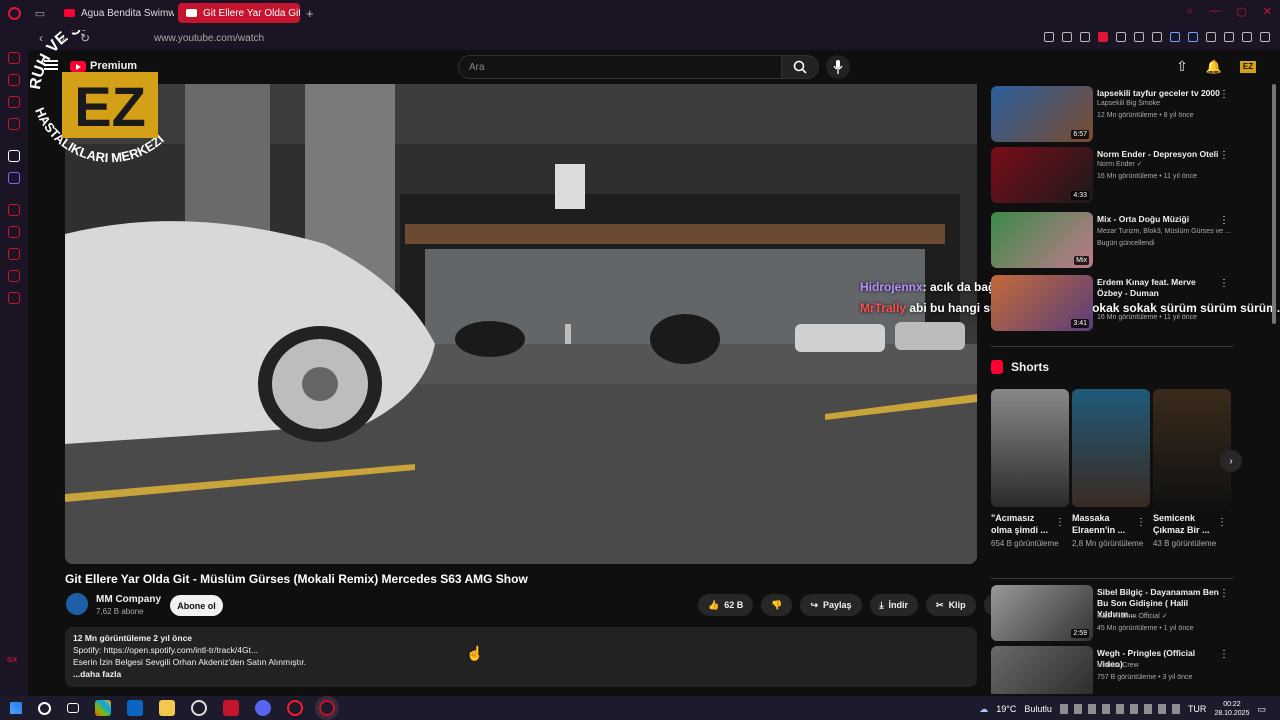 Image resolution: width=1280 pixels, height=720 pixels. Describe the element at coordinates (1190, 11) in the screenshot. I see `search-tabs-icon: ⌕` at that location.